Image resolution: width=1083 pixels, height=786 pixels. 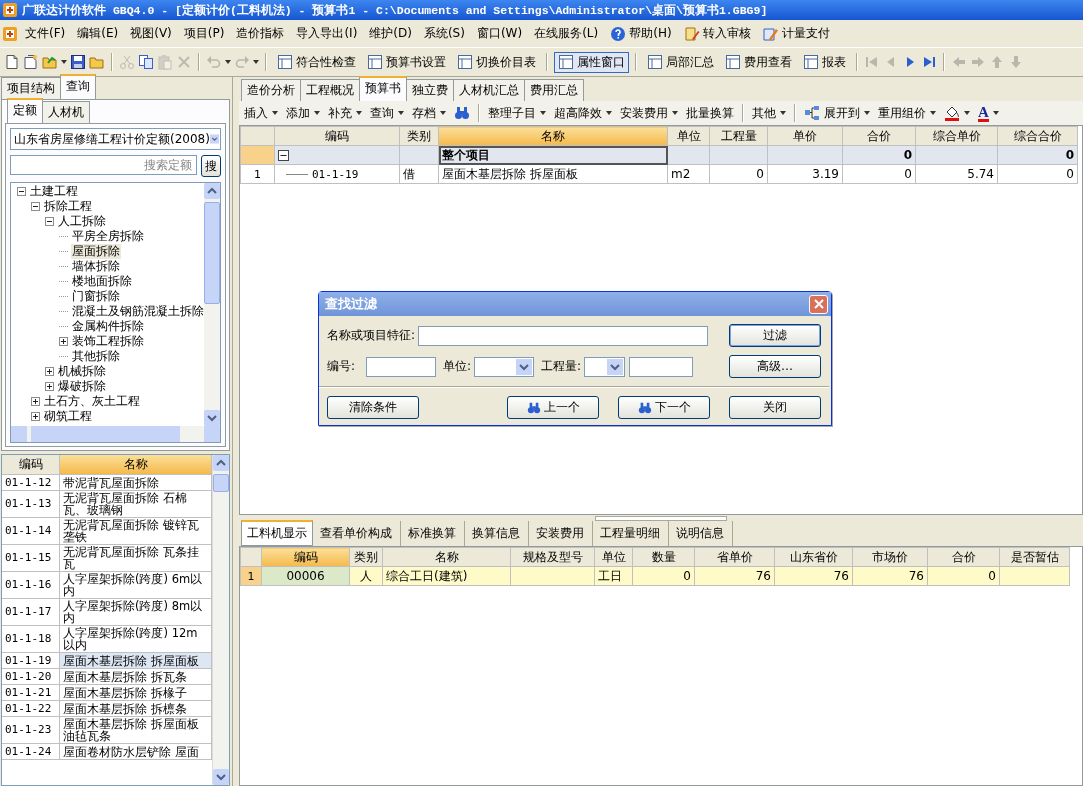 What do you see at coordinates (107, 677) in the screenshot?
I see `list-row: 01-1-20 屋面木基层拆除 拆瓦条` at bounding box center [107, 677].